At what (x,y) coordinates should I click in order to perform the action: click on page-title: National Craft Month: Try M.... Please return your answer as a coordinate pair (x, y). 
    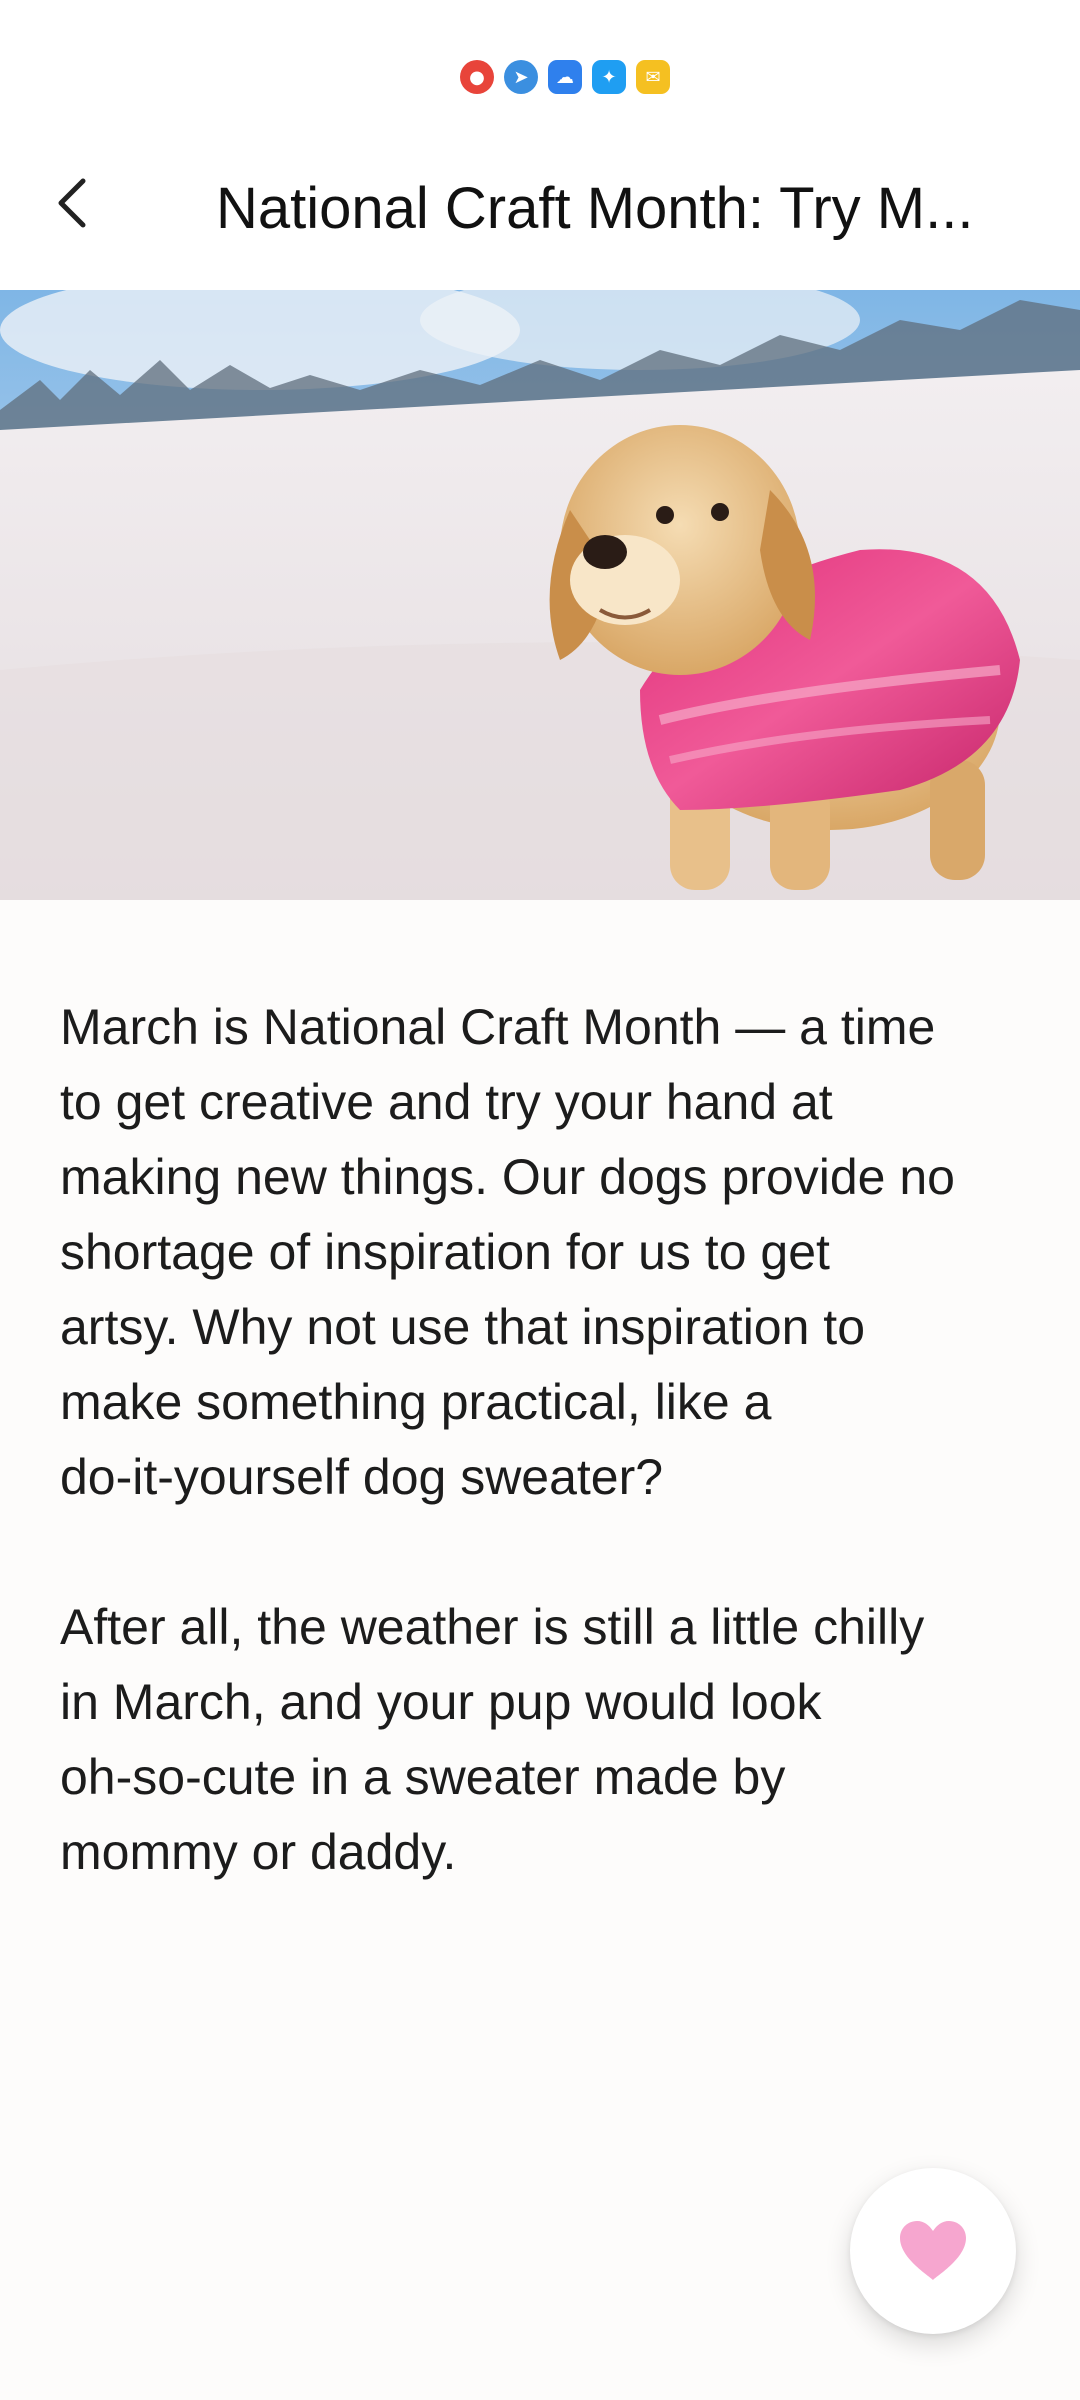
    Looking at the image, I should click on (595, 208).